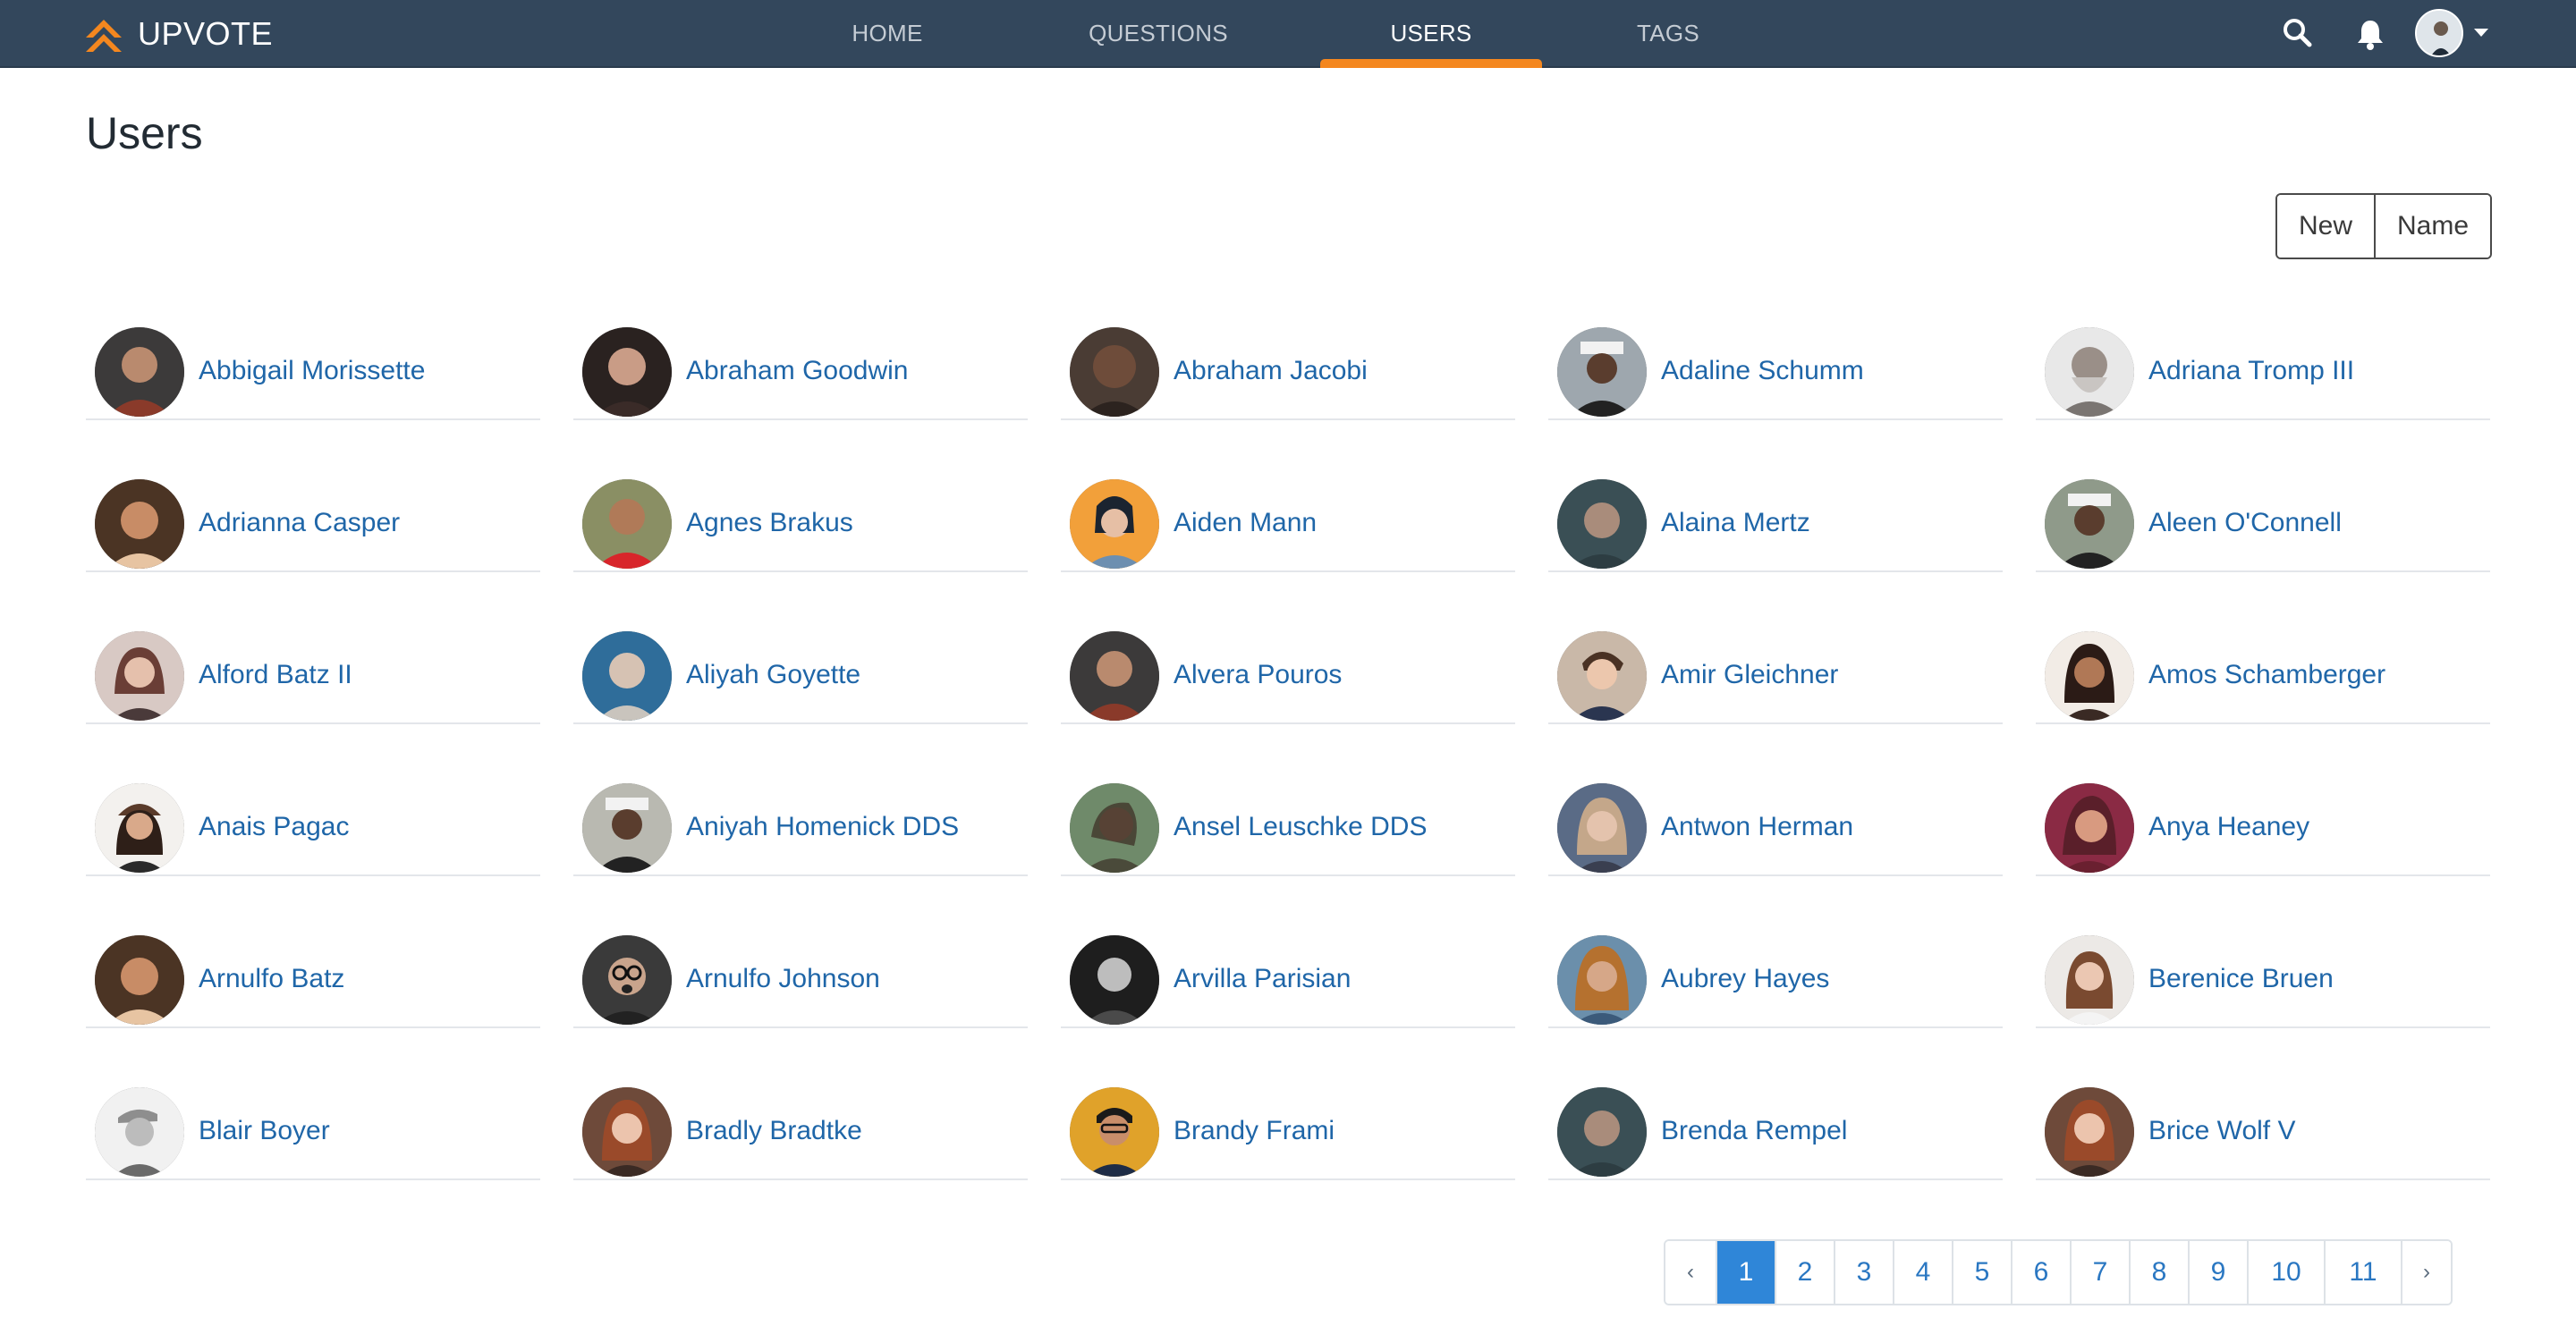  Describe the element at coordinates (1981, 1272) in the screenshot. I see `pagination-page-5: 5` at that location.